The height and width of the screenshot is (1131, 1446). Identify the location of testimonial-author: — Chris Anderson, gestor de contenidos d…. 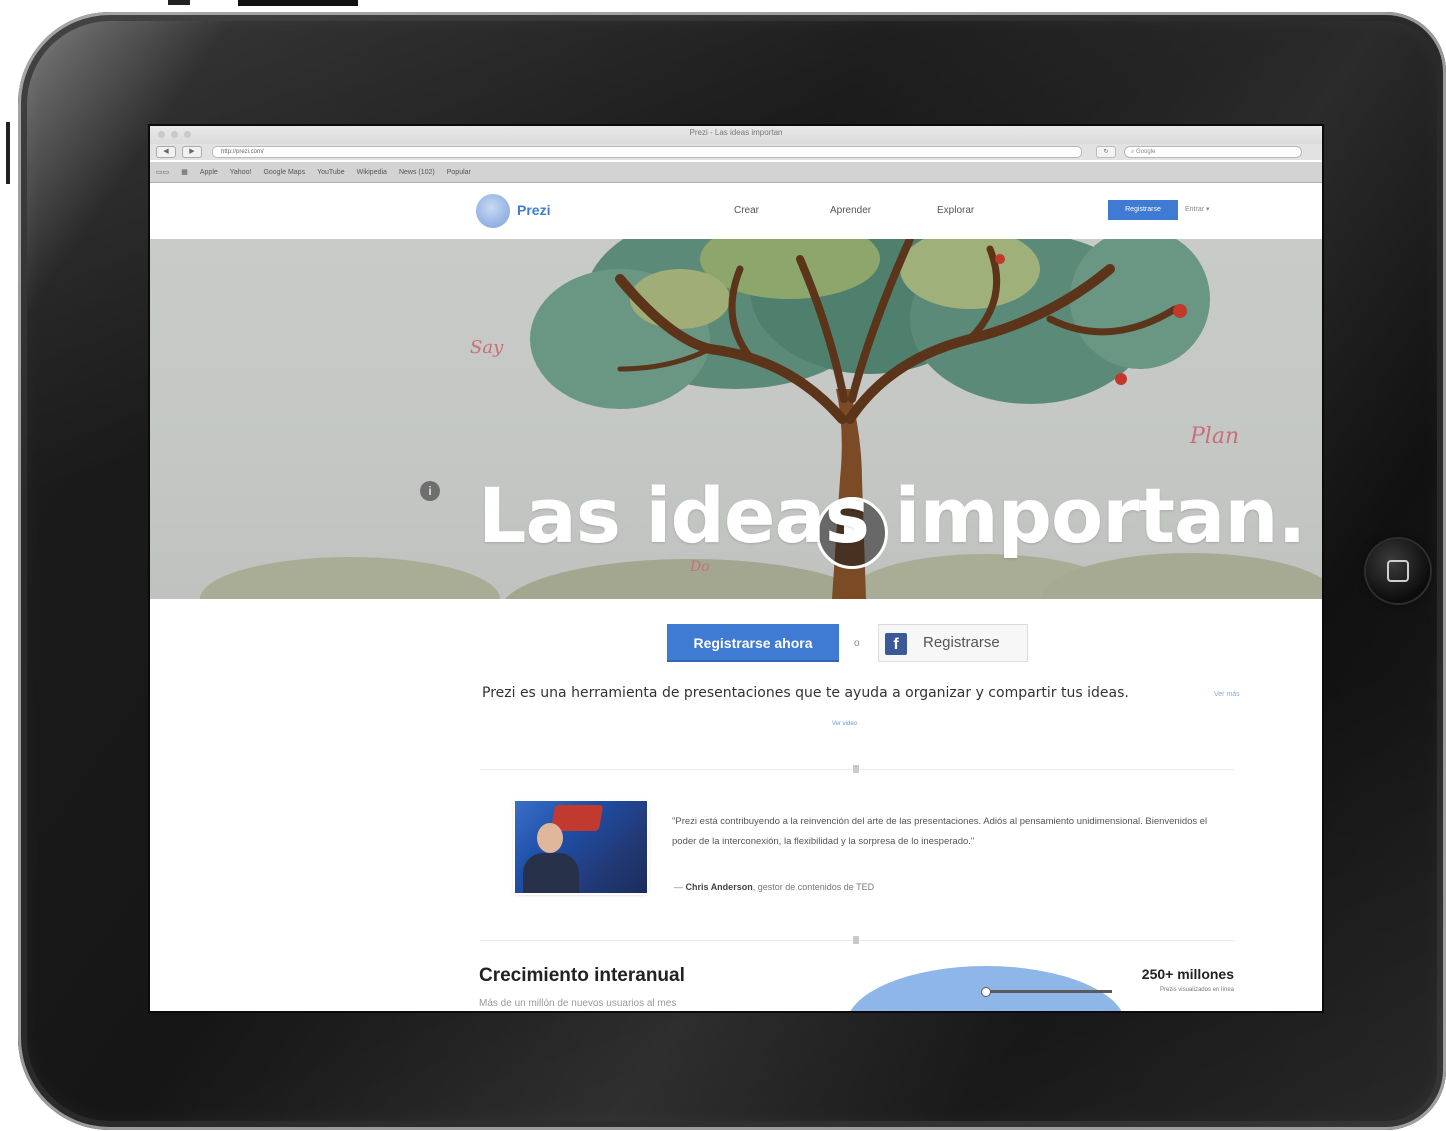
(774, 887).